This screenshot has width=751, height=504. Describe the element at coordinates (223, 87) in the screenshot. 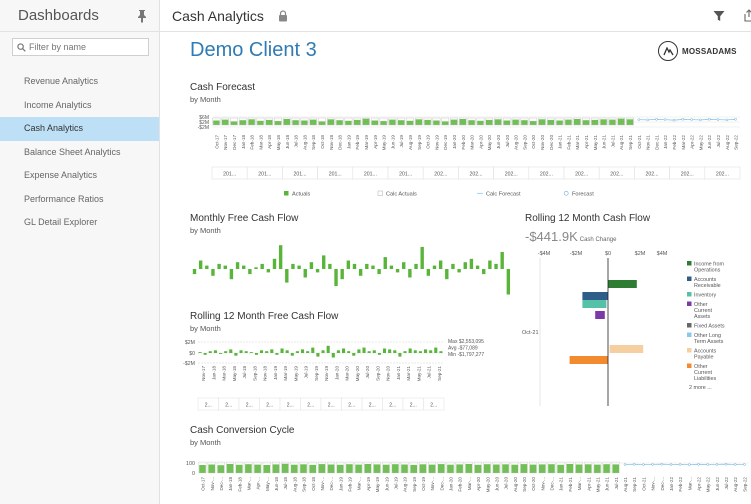

I see `cash-forecast-title: Cash Forecast` at that location.